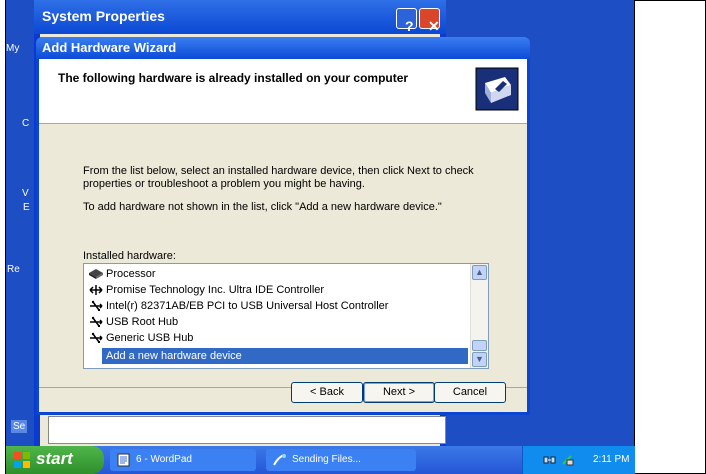 Image resolution: width=706 pixels, height=474 pixels. Describe the element at coordinates (142, 322) in the screenshot. I see `list-item-label: USB Root Hub` at that location.